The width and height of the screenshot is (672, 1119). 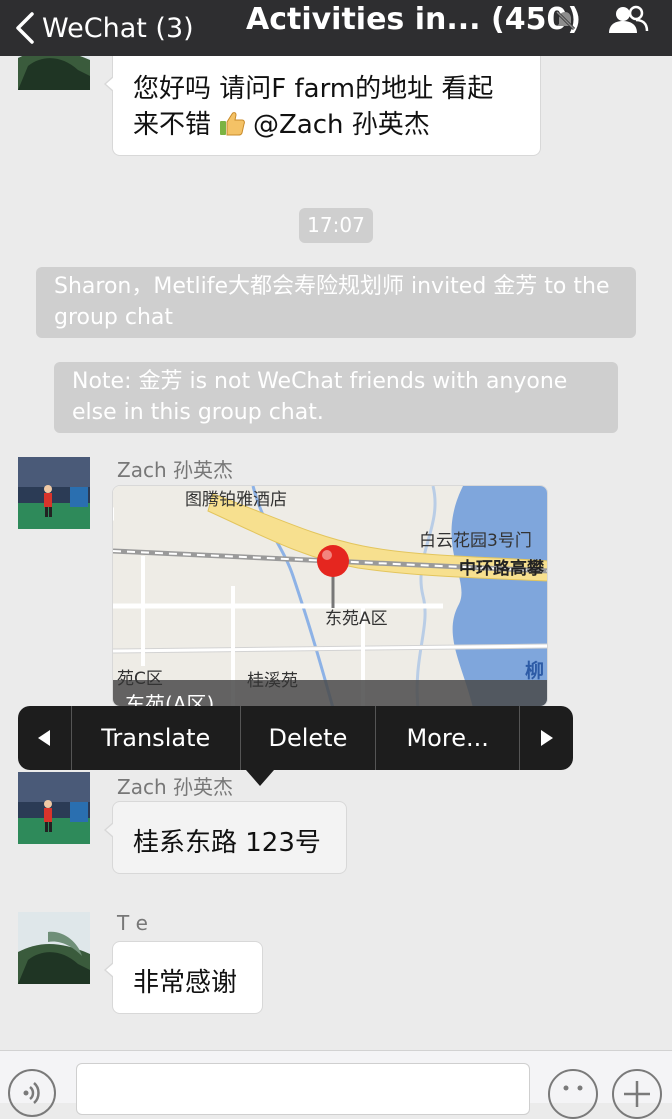 I want to click on plus-icon, so click(x=637, y=1094).